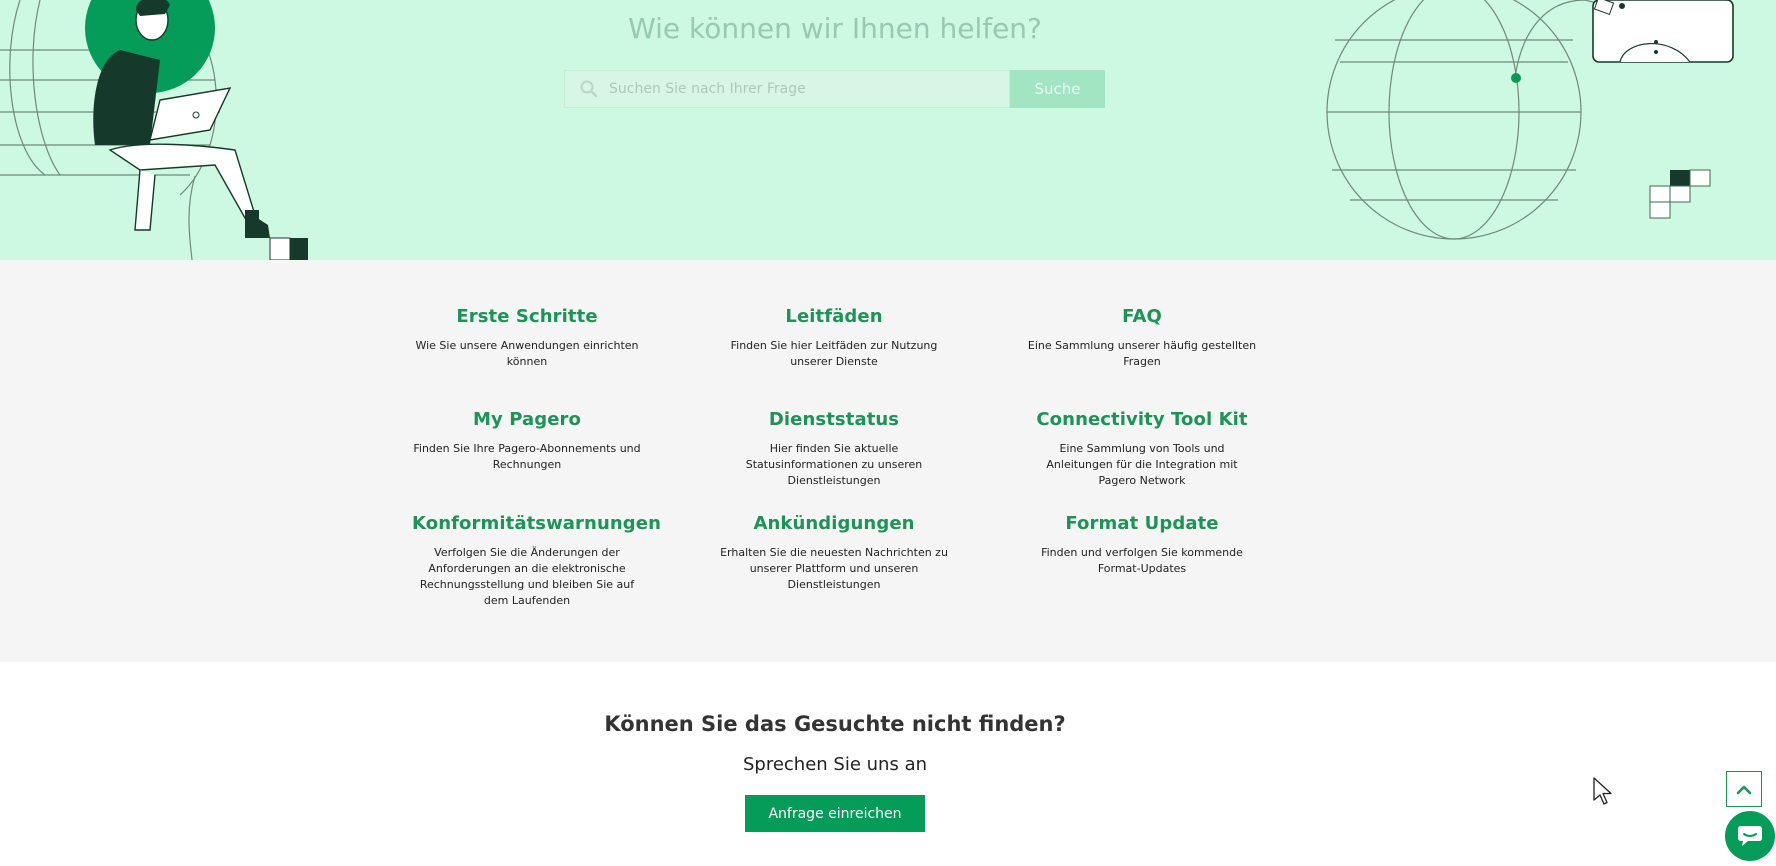  I want to click on contact-title: Können Sie das Gesuchte nicht finden?, so click(835, 724).